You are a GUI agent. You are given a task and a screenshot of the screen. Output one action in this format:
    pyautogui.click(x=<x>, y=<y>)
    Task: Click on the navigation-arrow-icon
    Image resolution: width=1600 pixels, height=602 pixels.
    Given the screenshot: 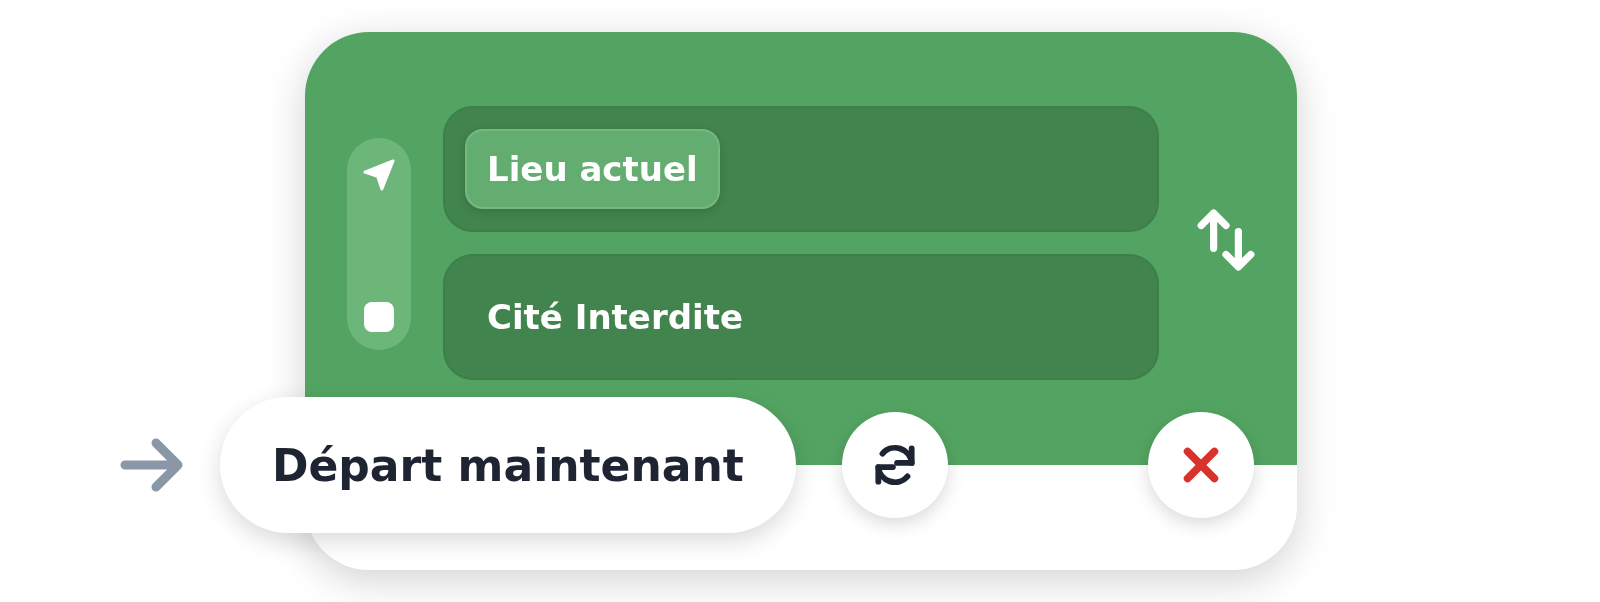 What is the action you would take?
    pyautogui.click(x=379, y=175)
    